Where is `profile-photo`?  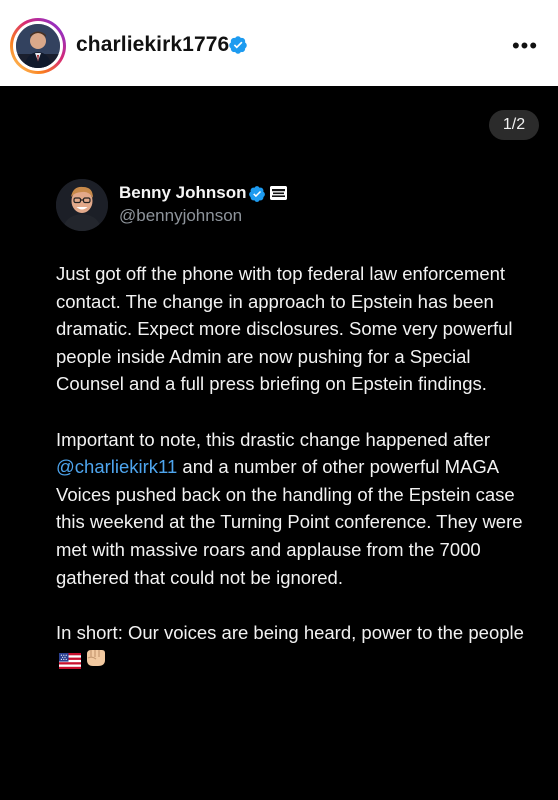
profile-photo is located at coordinates (38, 46).